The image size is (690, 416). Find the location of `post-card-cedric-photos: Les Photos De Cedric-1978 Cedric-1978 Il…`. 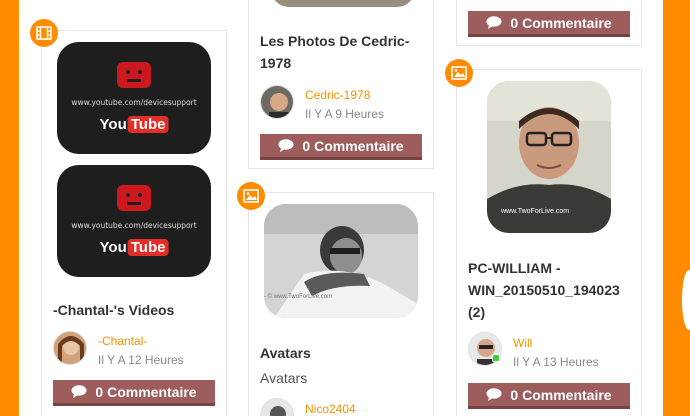

post-card-cedric-photos: Les Photos De Cedric-1978 Cedric-1978 Il… is located at coordinates (341, 84).